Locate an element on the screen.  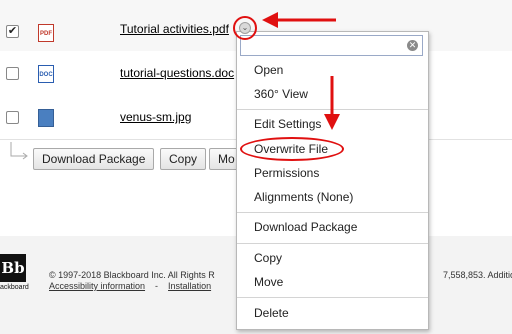
annotation-arrowhead-left-icon is located at coordinates (270, 20).